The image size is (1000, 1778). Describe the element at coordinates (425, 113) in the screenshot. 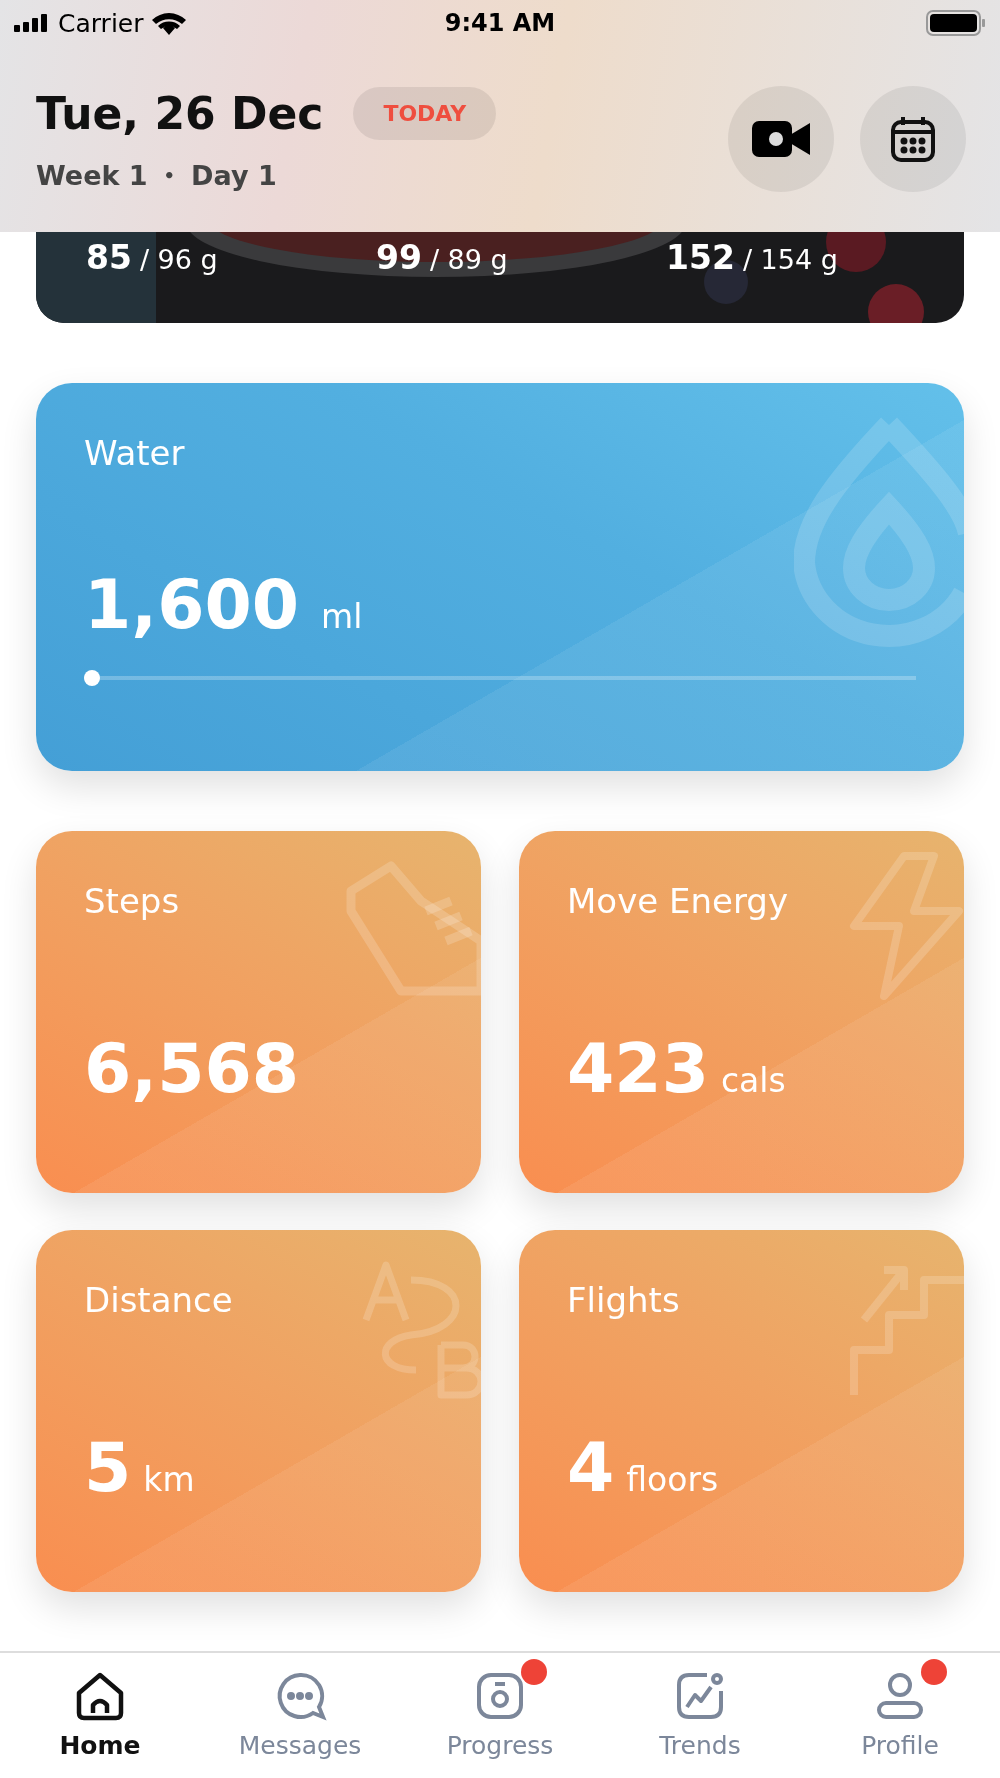

I see `today-badge: TODAY` at that location.